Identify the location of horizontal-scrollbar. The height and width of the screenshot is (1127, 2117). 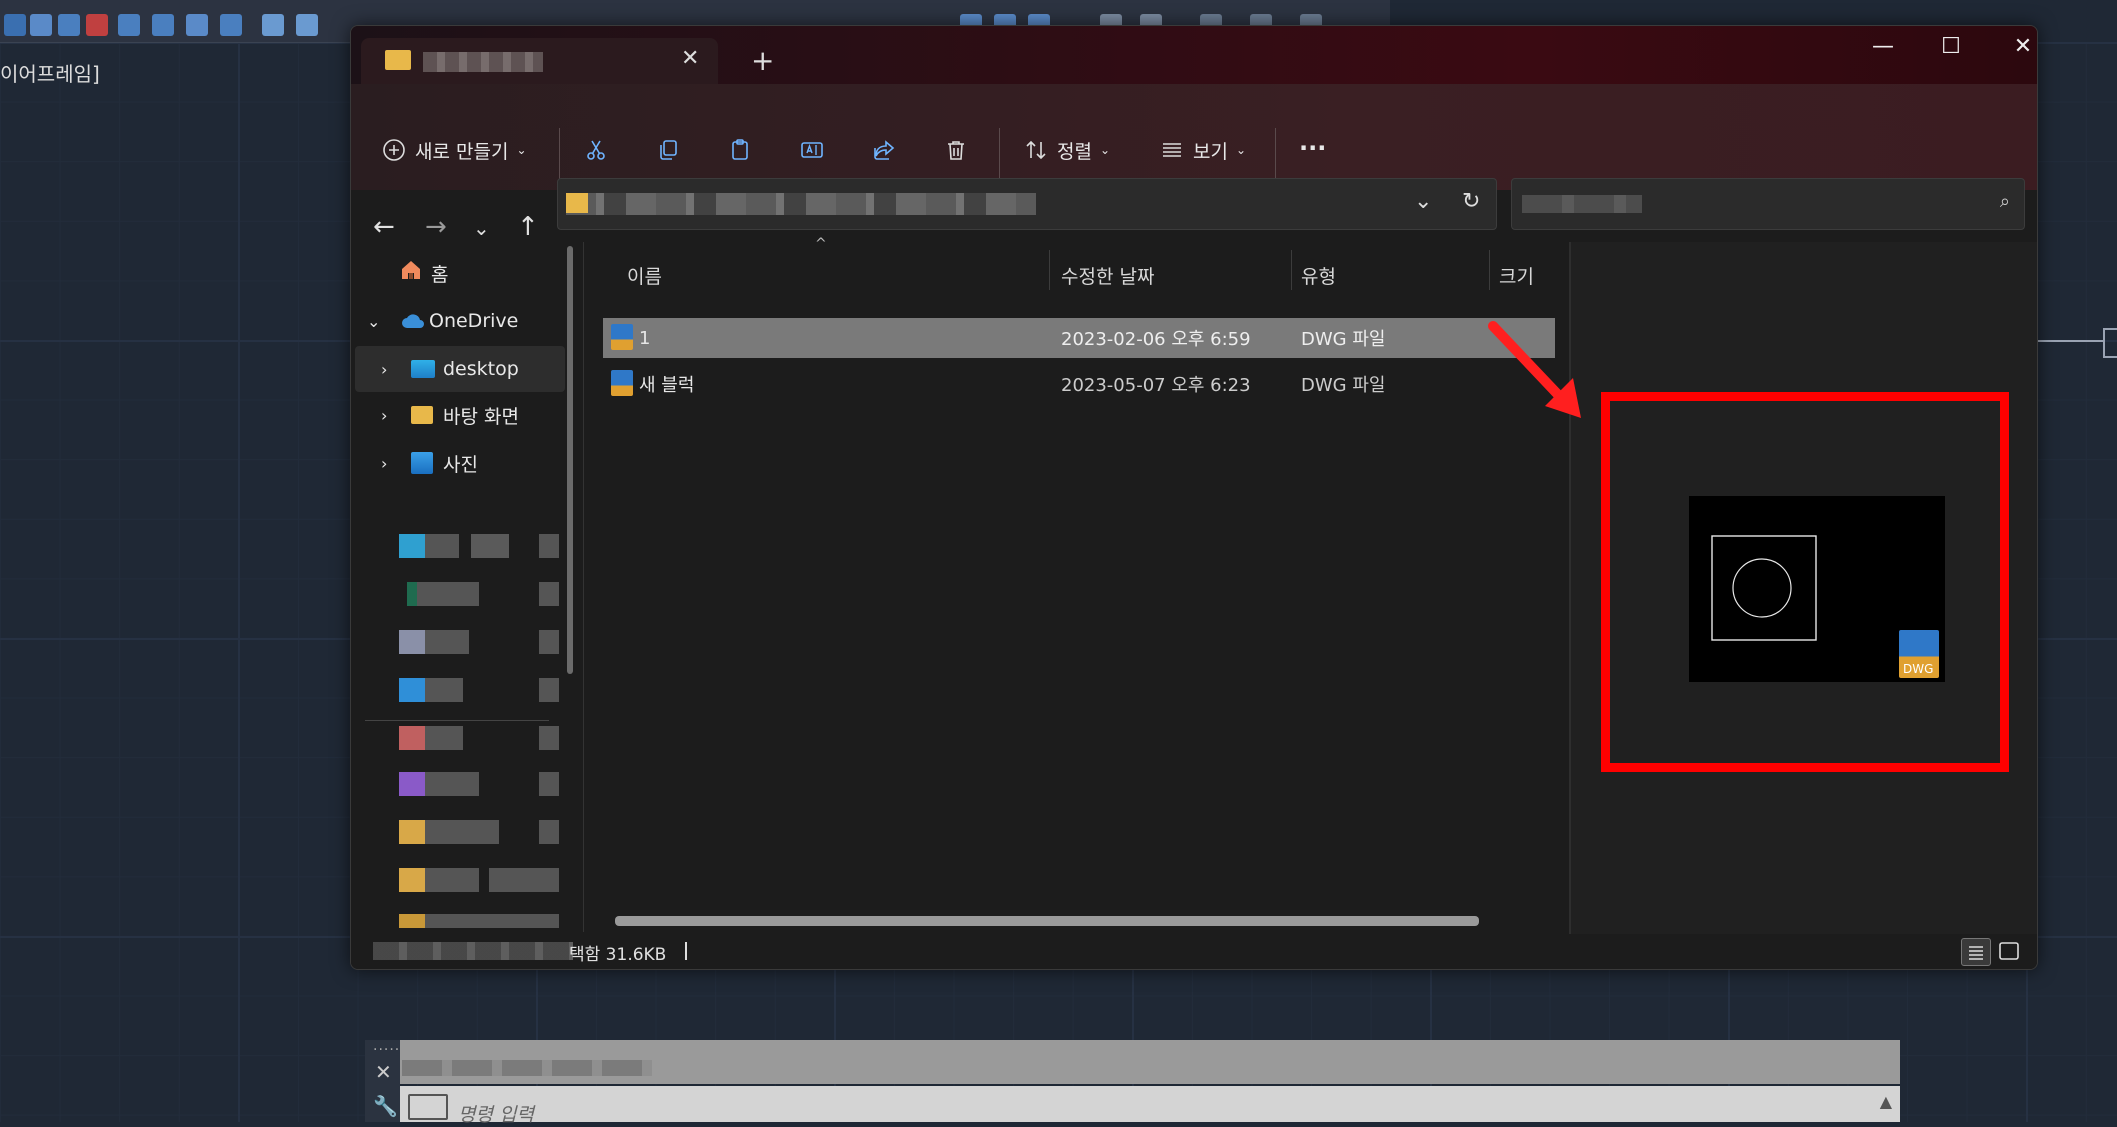
(1047, 921).